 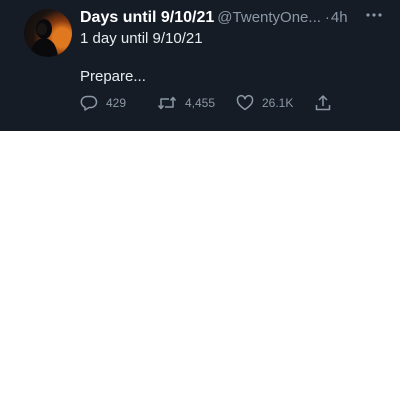 What do you see at coordinates (44, 38) in the screenshot?
I see `avatar-portrait-icon` at bounding box center [44, 38].